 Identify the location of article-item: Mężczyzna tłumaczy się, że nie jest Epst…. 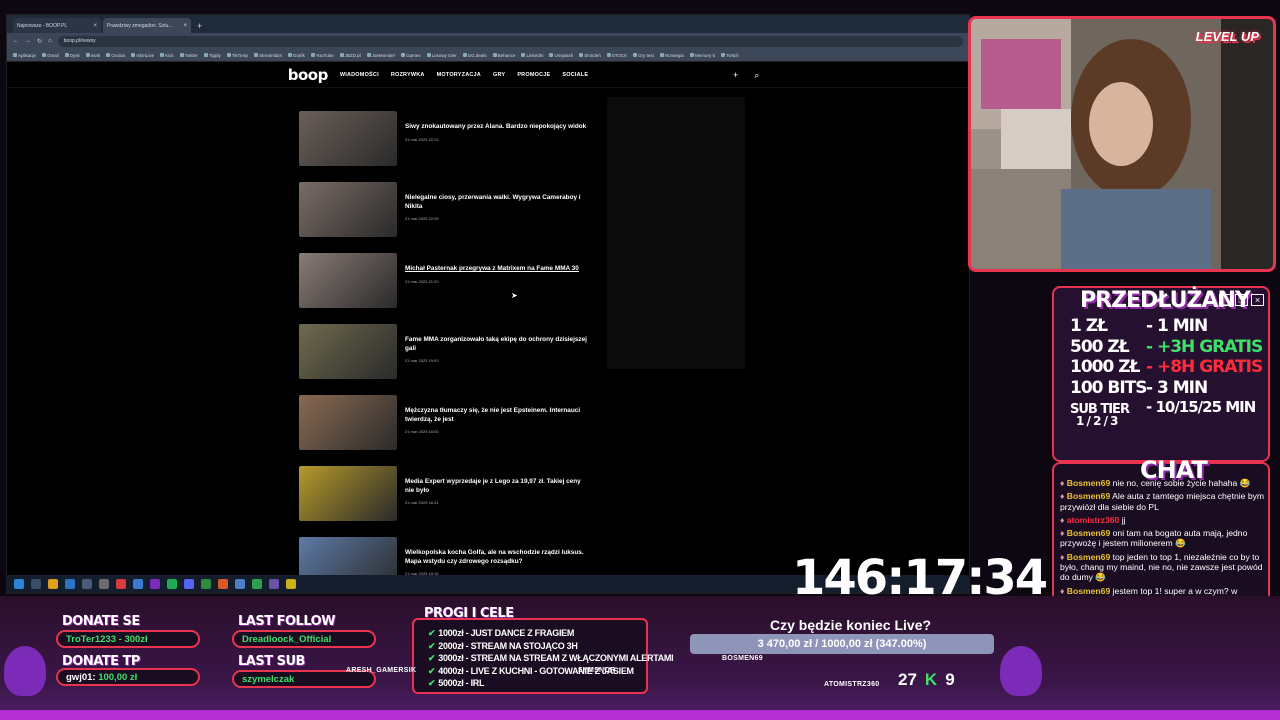
(449, 423).